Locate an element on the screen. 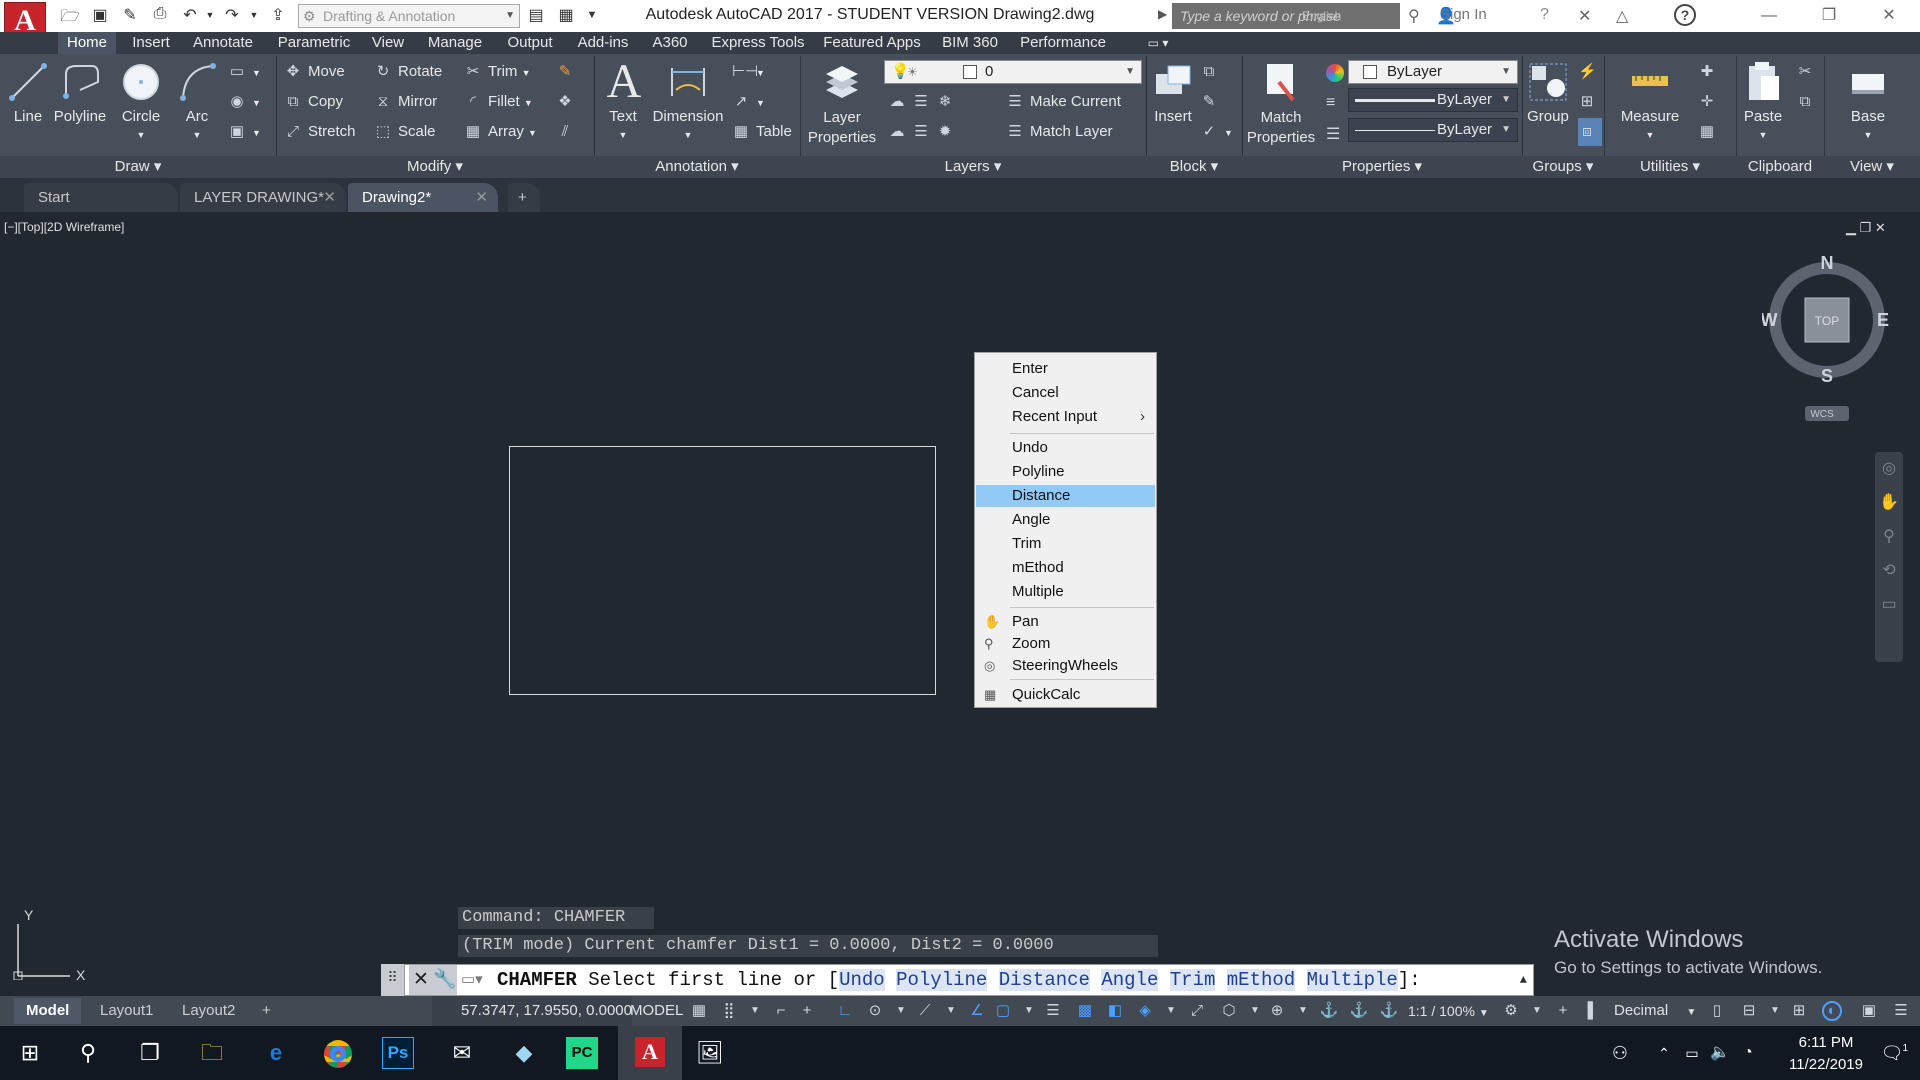 This screenshot has width=1920, height=1080. lineweight-dropdown: ByLayer ▼ is located at coordinates (1433, 100).